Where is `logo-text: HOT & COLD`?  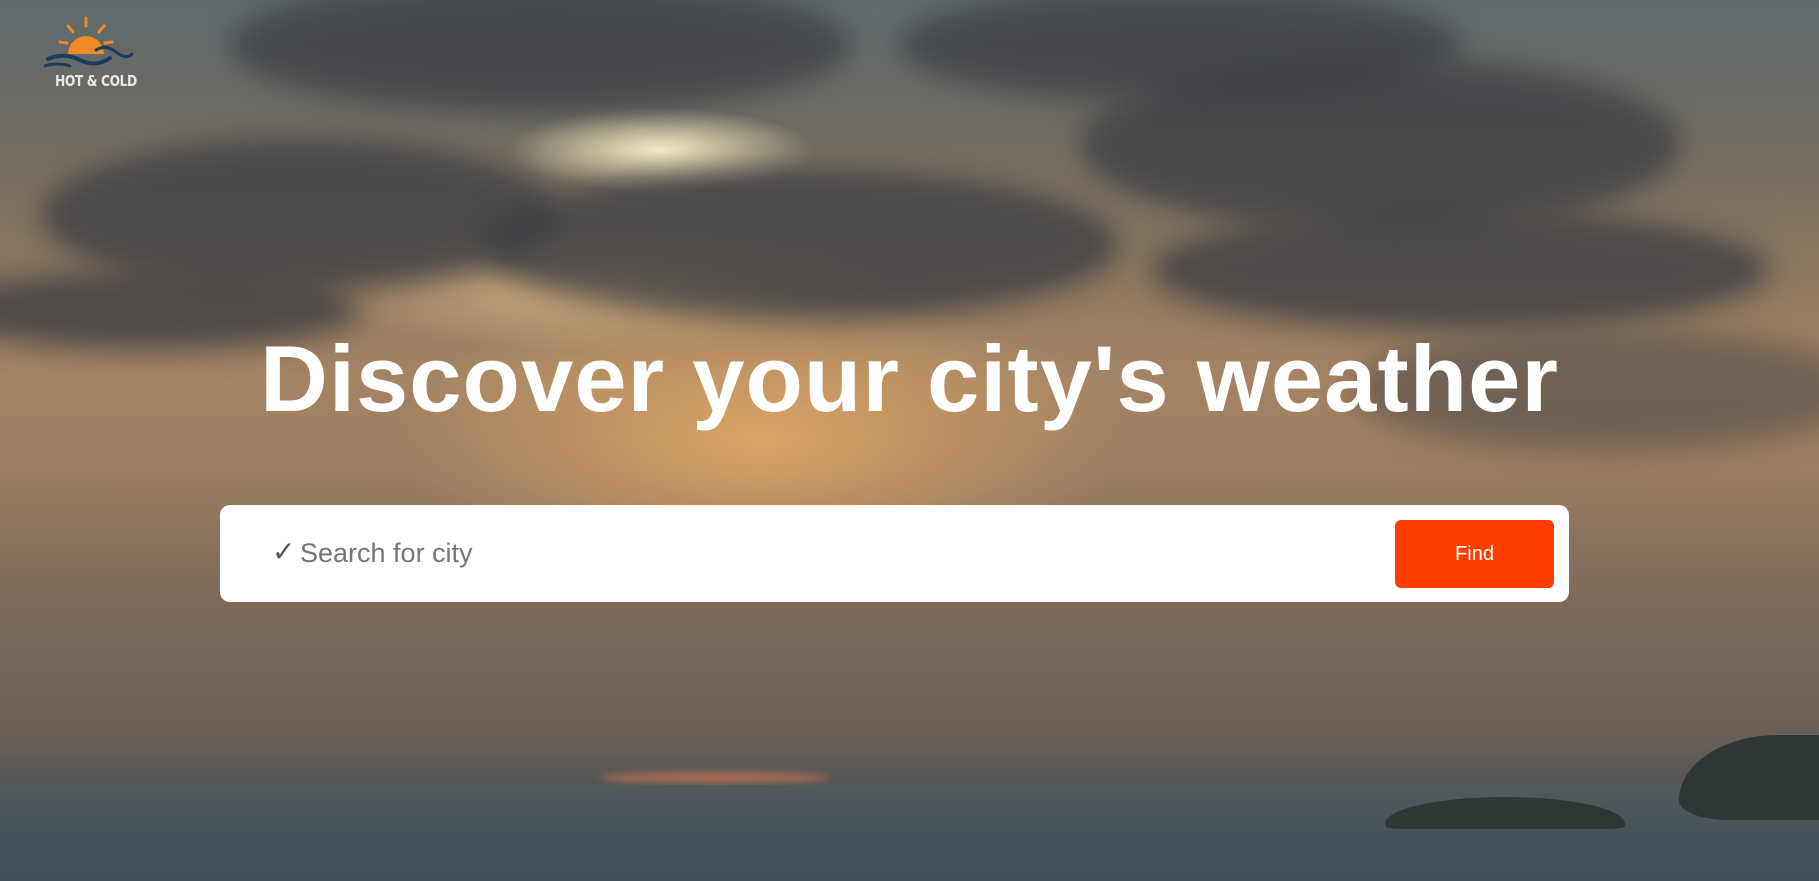
logo-text: HOT & COLD is located at coordinates (96, 81).